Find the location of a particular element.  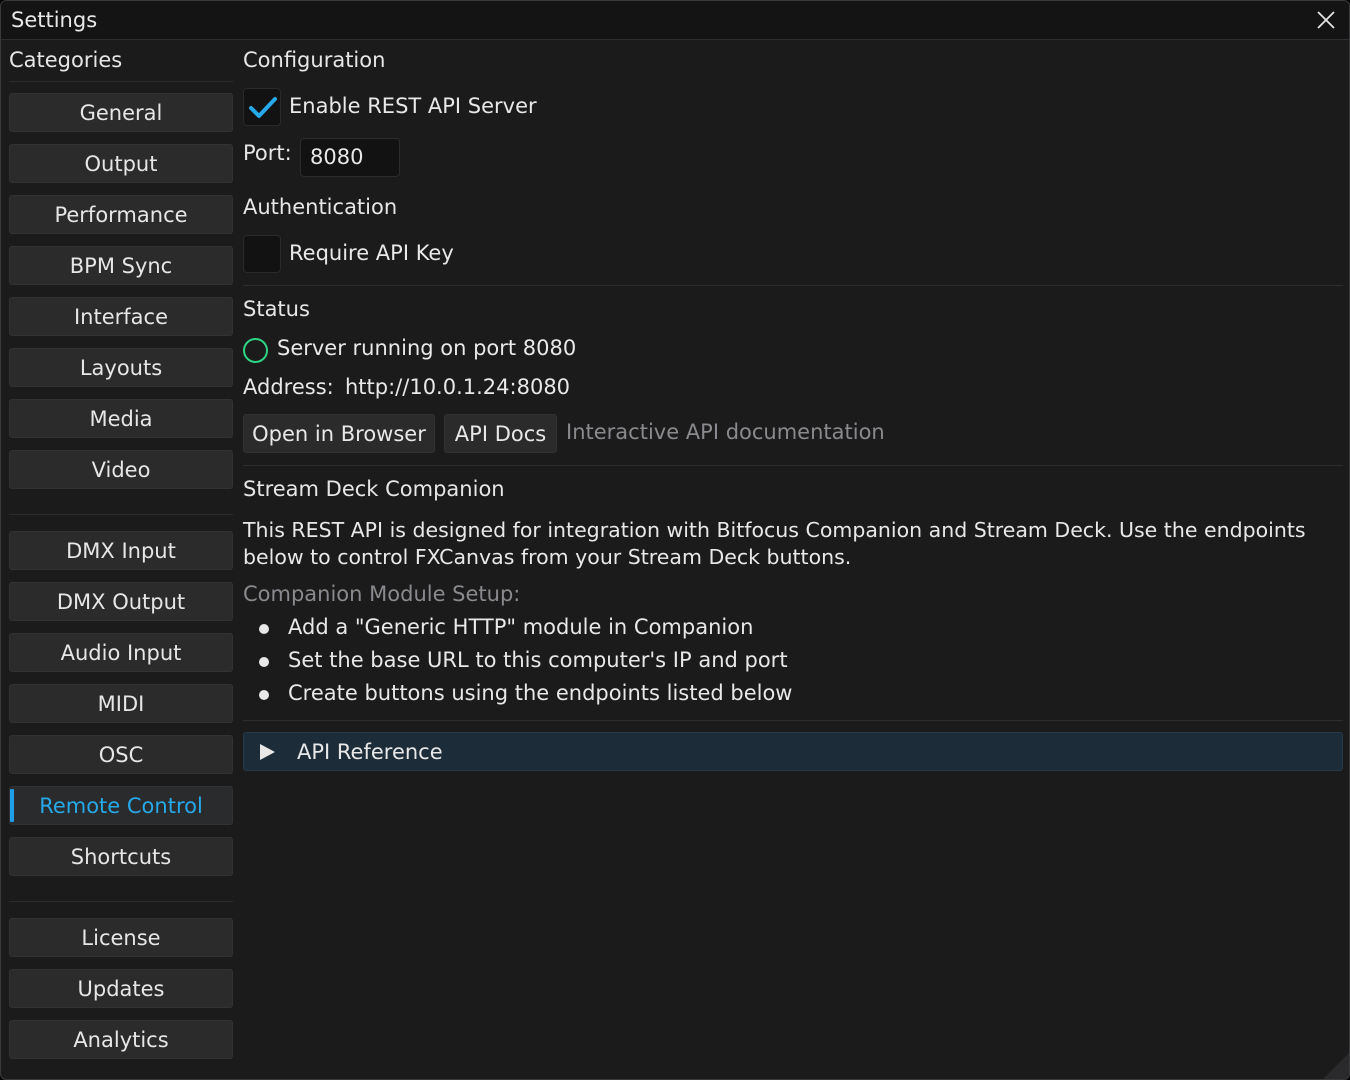

sidebar-item-output: Output is located at coordinates (121, 163).